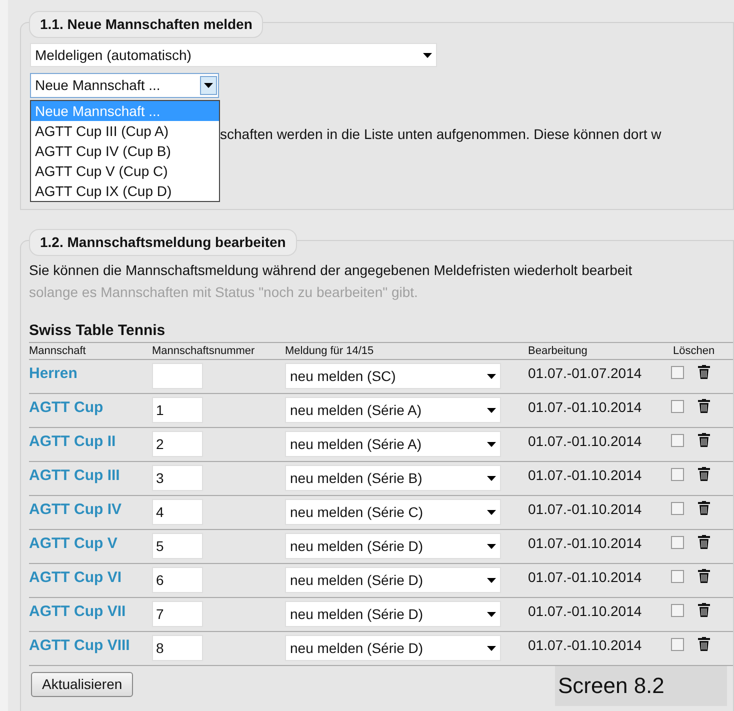  What do you see at coordinates (641, 686) in the screenshot?
I see `caption-label: Screen 8.2` at bounding box center [641, 686].